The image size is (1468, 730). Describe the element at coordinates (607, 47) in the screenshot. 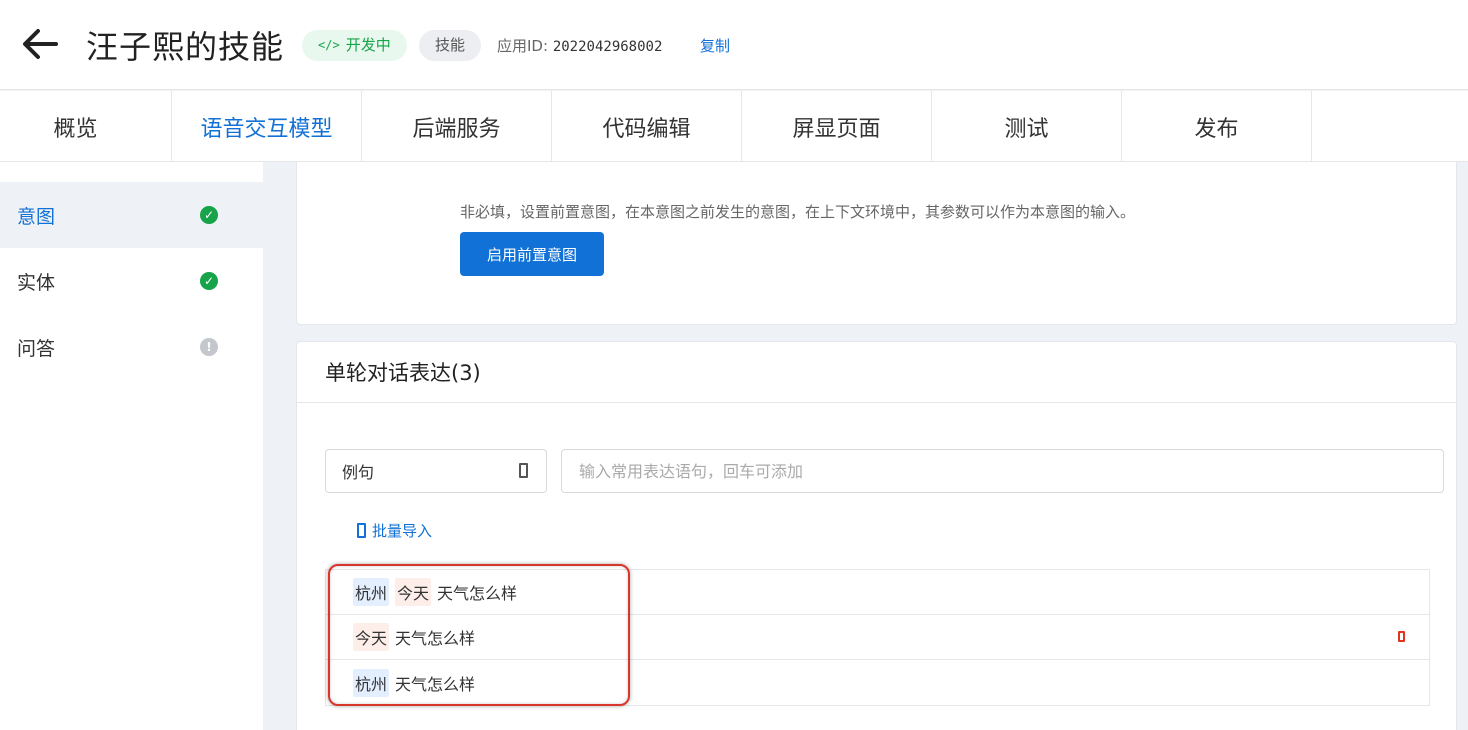

I see `app-id-value: 2022042968002` at that location.